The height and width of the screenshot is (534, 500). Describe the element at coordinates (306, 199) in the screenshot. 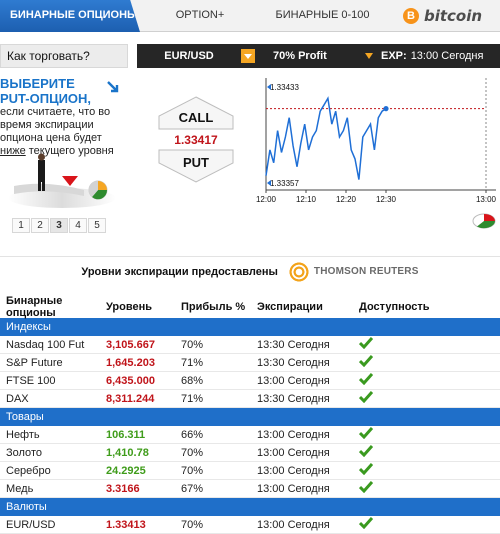

I see `x-tick-label: 12:10` at that location.